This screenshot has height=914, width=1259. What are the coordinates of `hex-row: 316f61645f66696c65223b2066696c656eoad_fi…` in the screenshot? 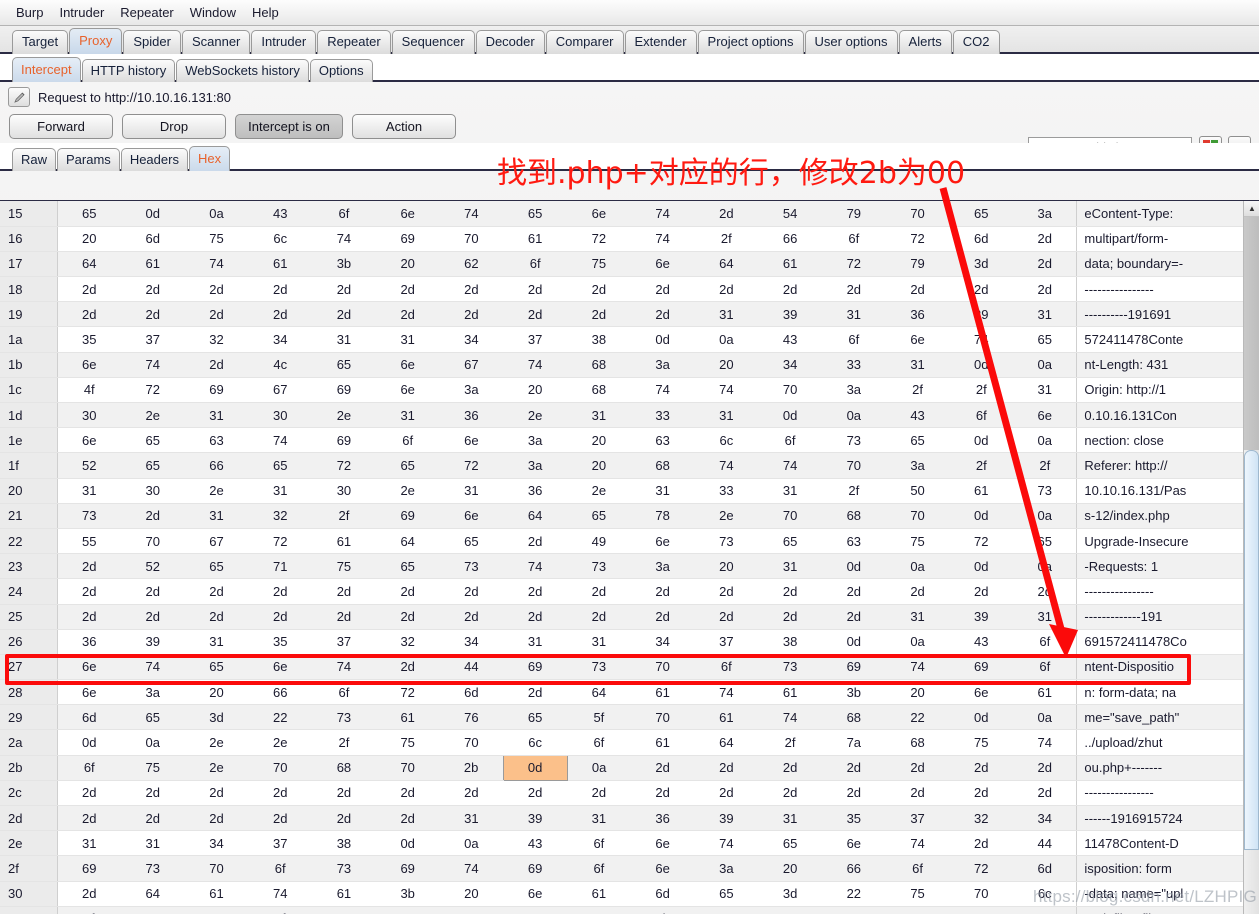 It's located at (621, 910).